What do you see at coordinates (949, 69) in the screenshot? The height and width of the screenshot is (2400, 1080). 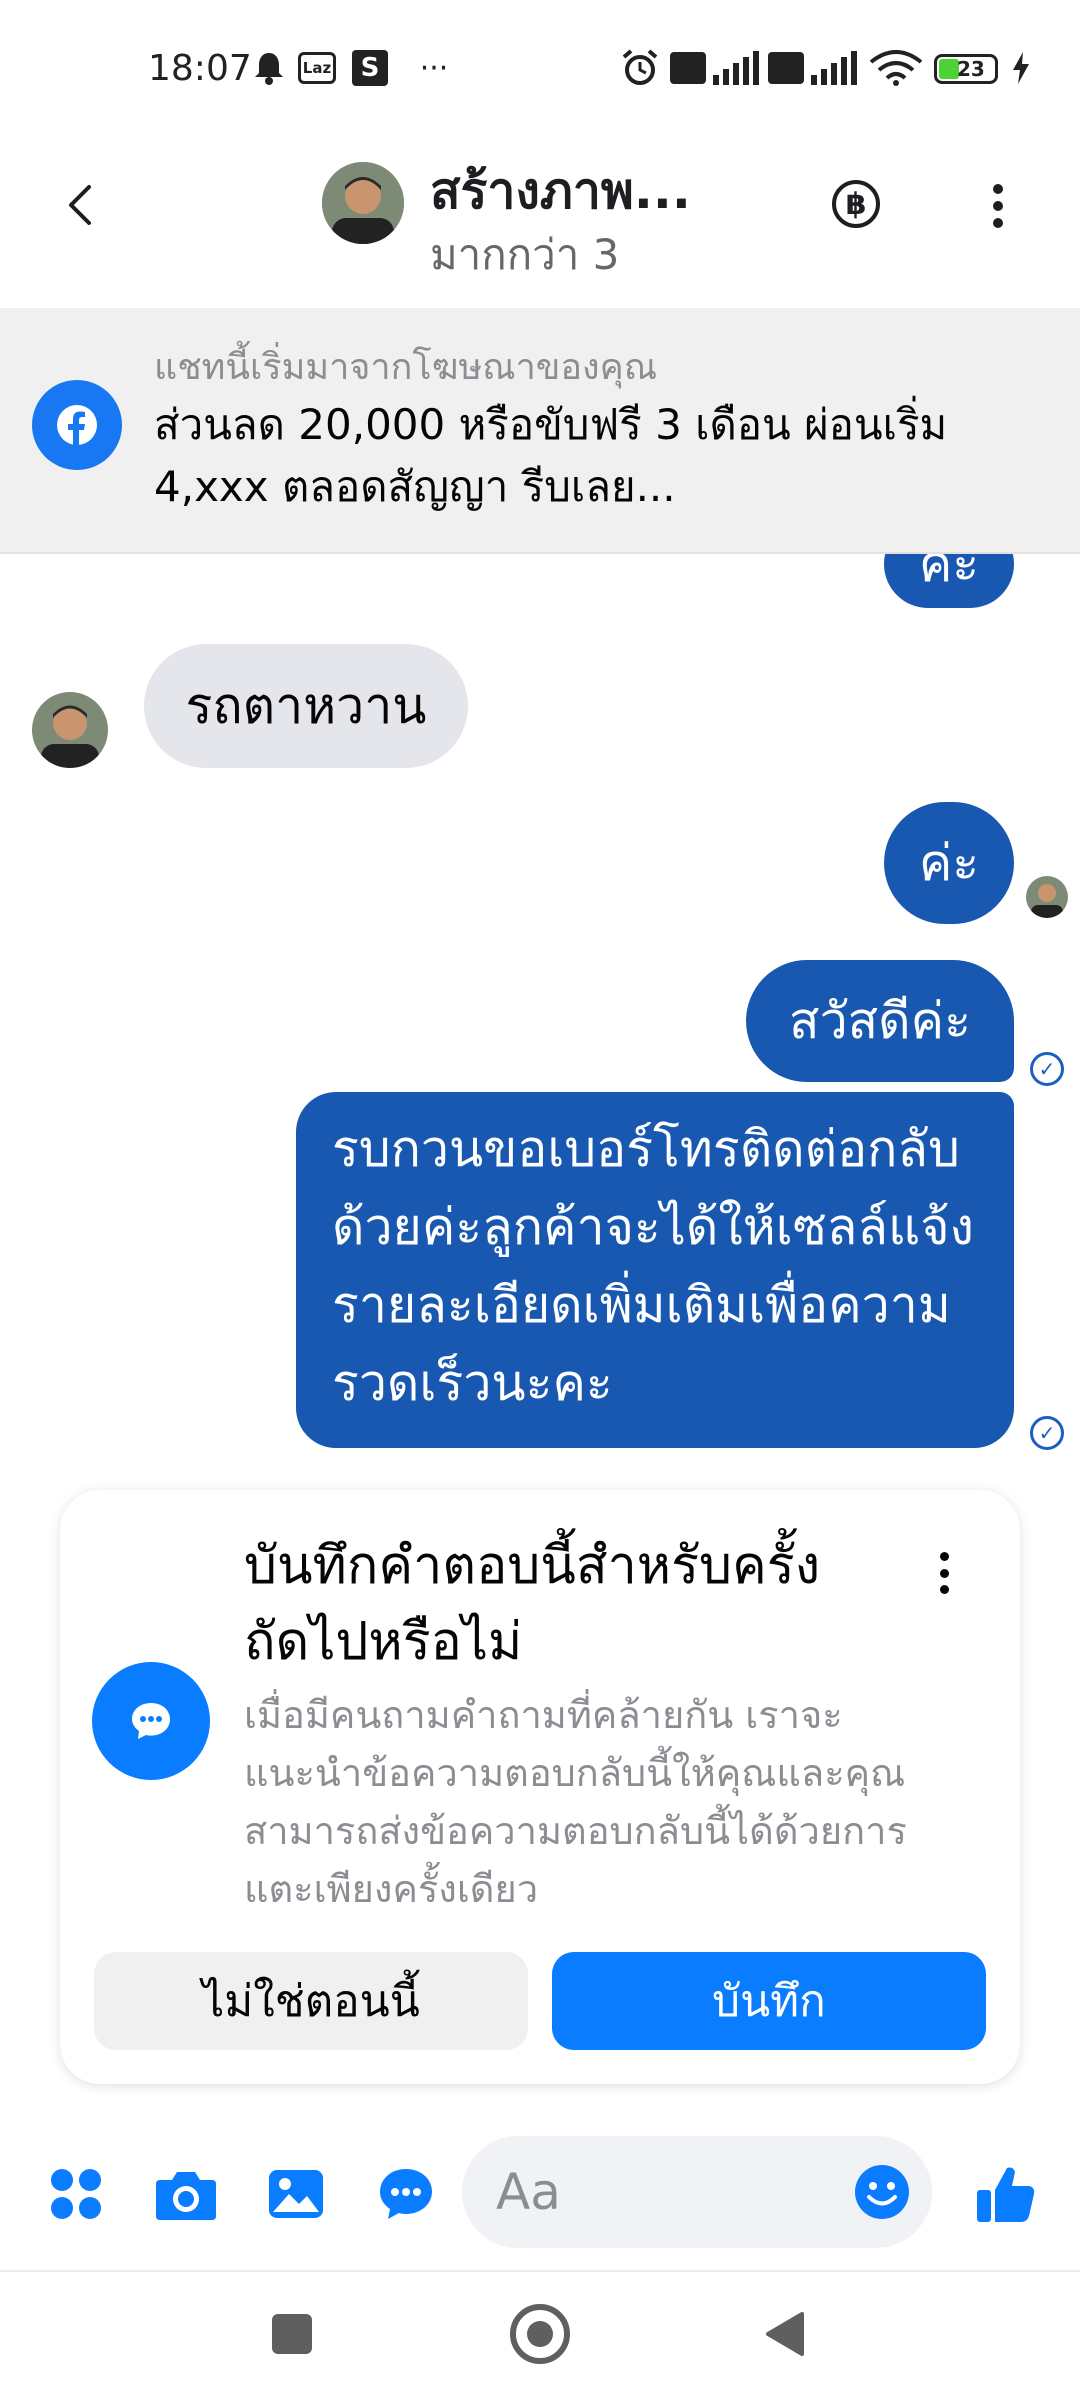 I see `battery-fill` at bounding box center [949, 69].